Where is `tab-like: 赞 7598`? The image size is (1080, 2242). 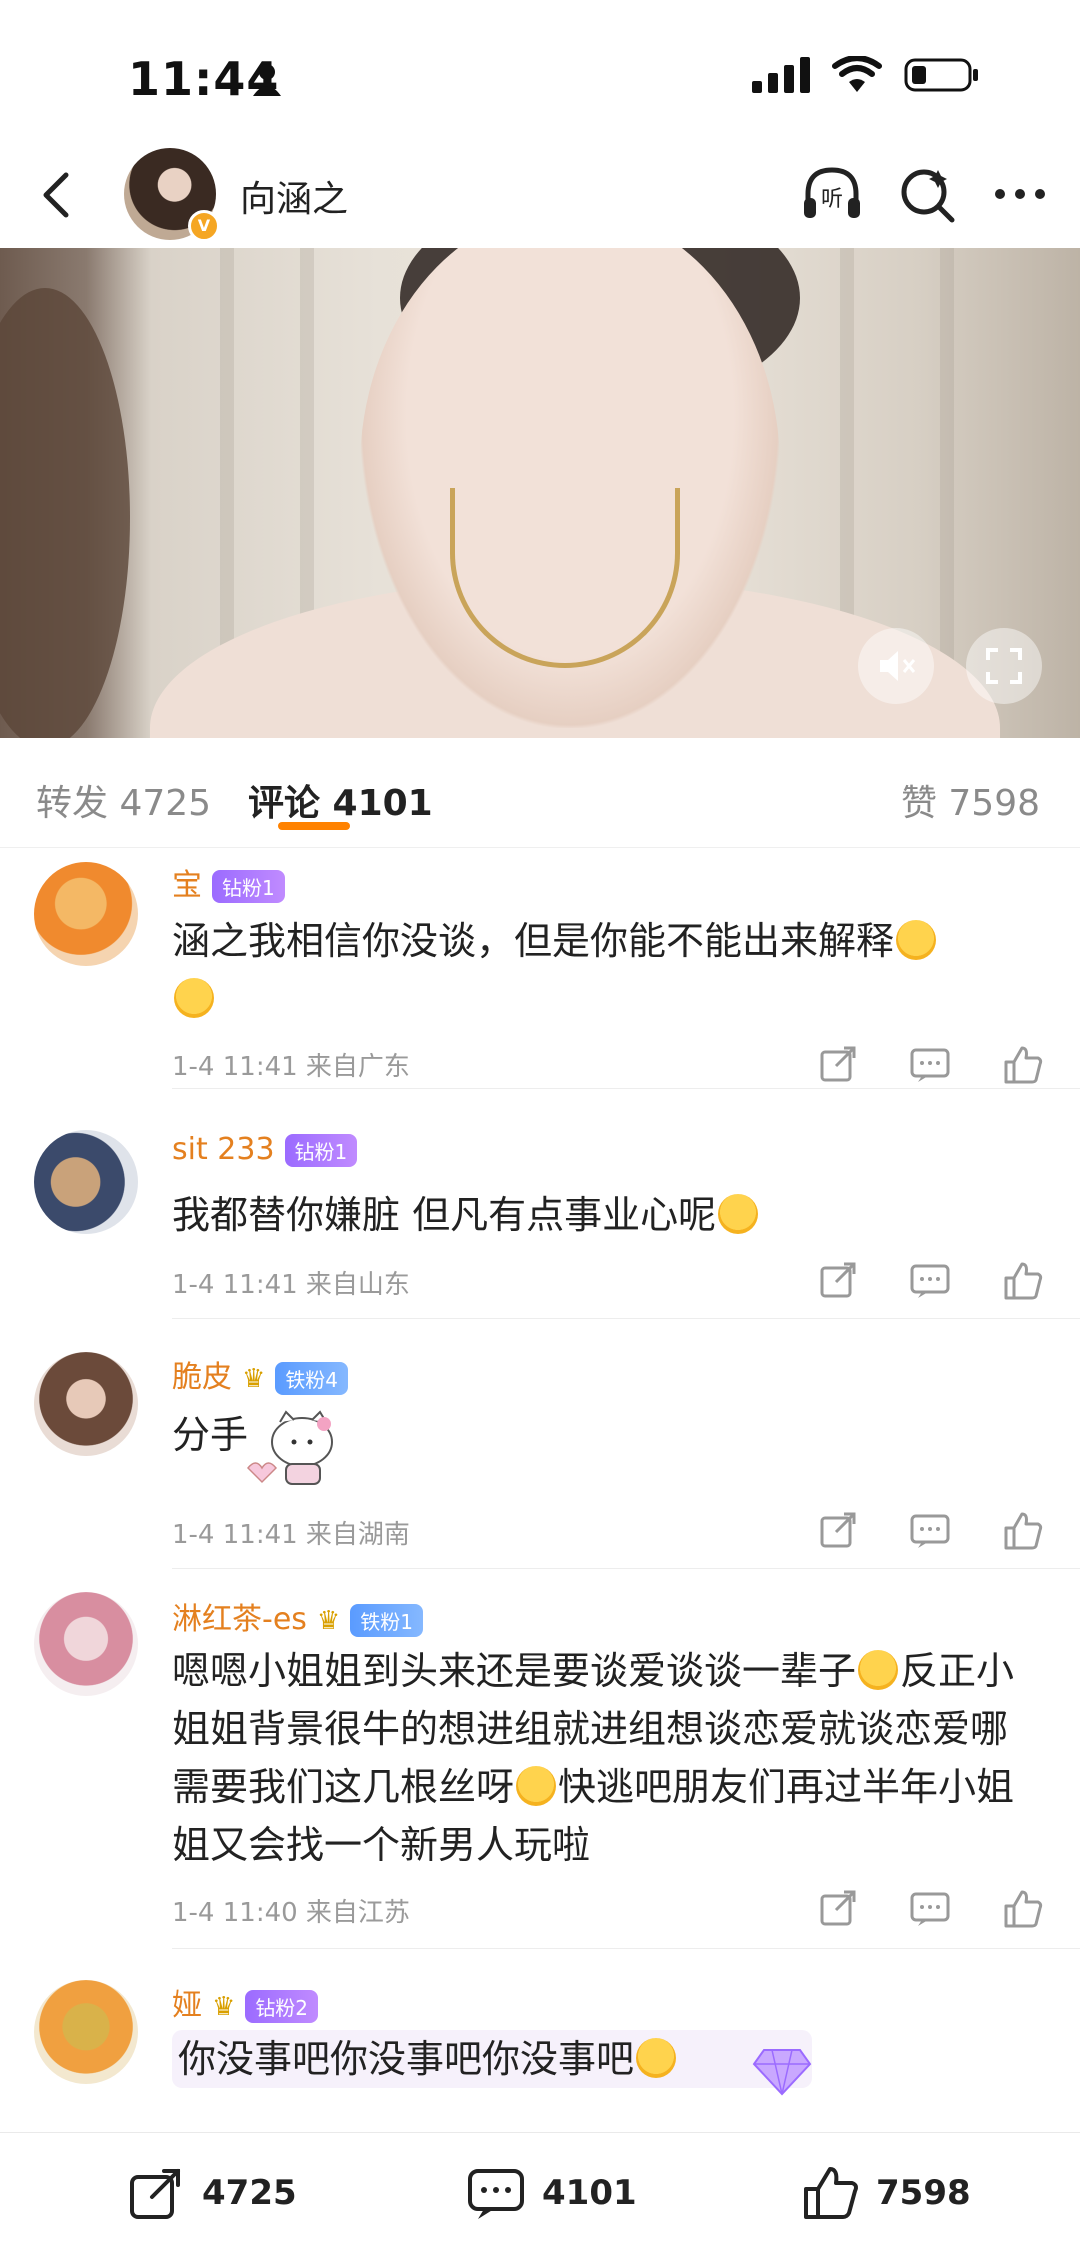
tab-like: 赞 7598 is located at coordinates (970, 800).